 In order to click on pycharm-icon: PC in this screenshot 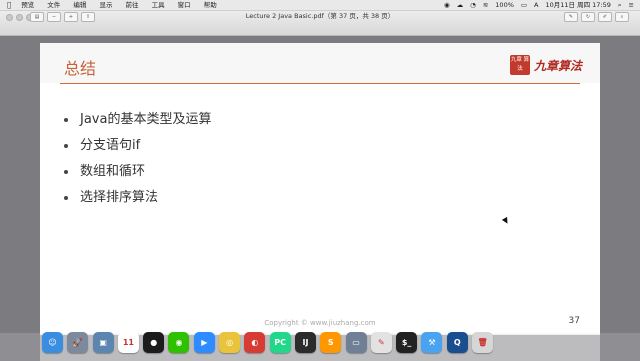, I will do `click(280, 342)`.